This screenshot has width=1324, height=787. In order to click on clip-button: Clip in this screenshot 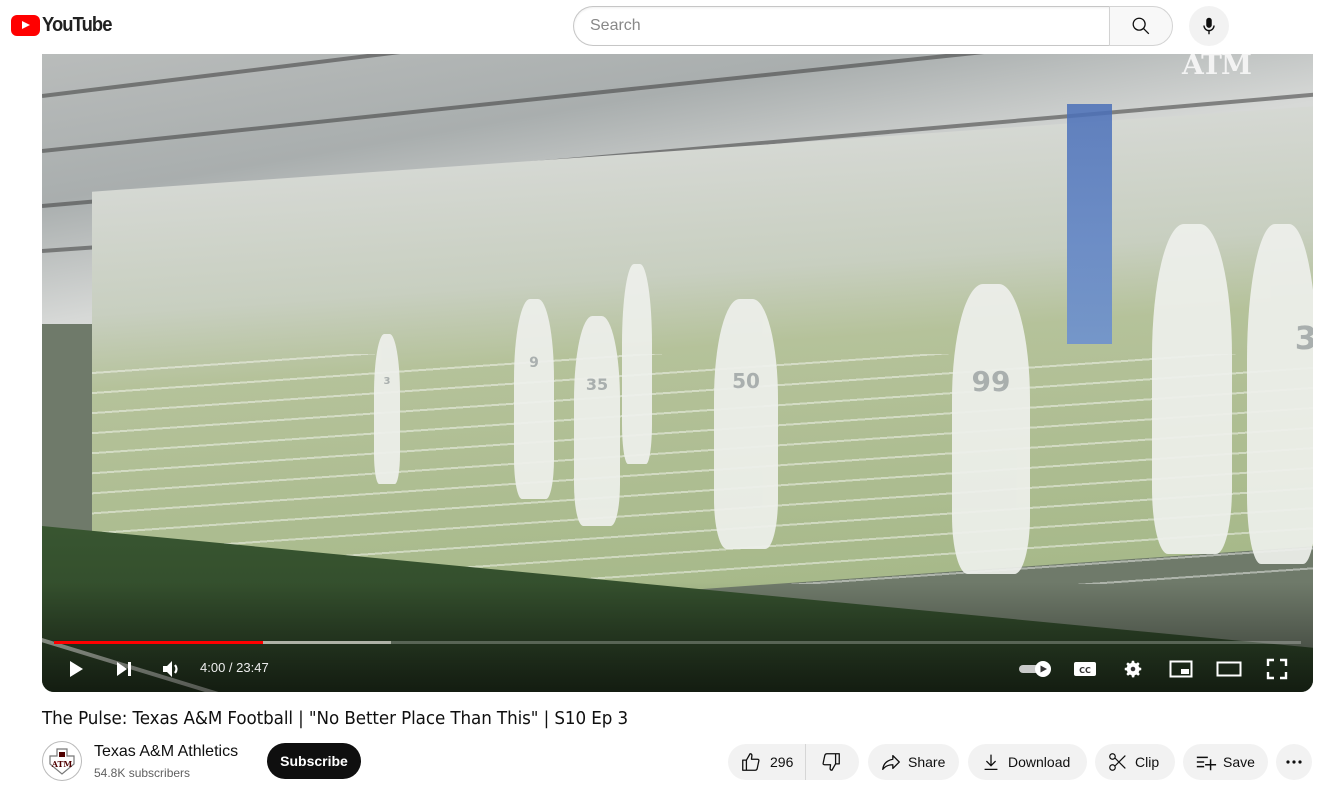, I will do `click(1135, 762)`.